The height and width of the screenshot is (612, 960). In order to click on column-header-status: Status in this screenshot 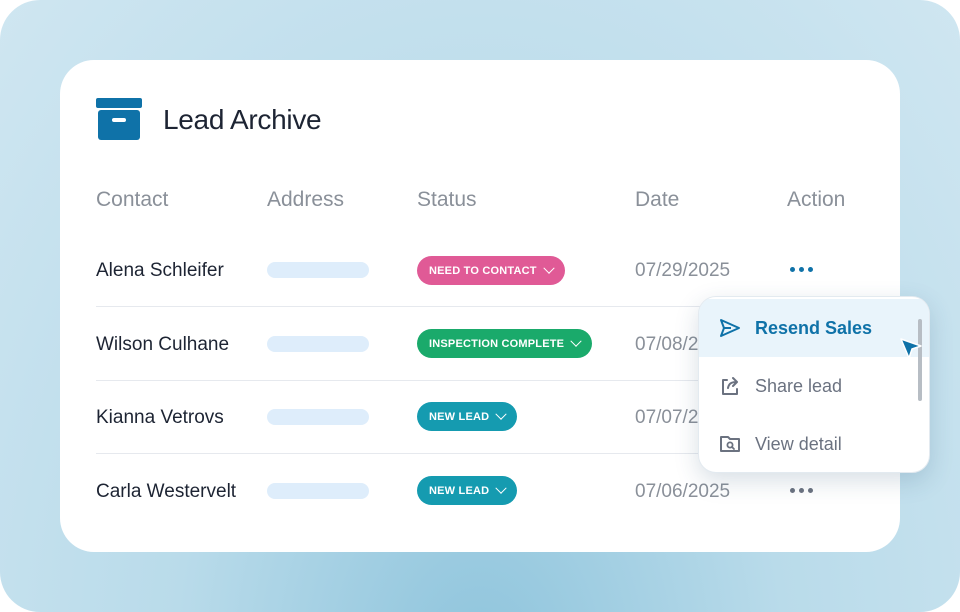, I will do `click(447, 199)`.